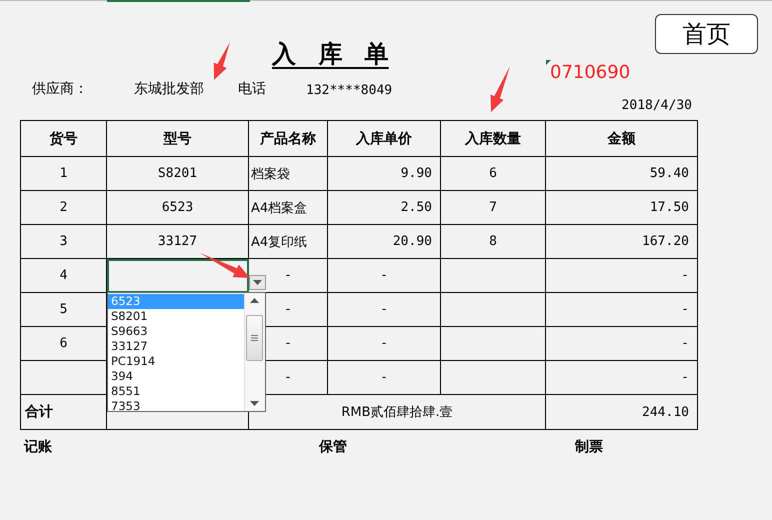 The height and width of the screenshot is (520, 772). What do you see at coordinates (63, 309) in the screenshot?
I see `table-cell: 5` at bounding box center [63, 309].